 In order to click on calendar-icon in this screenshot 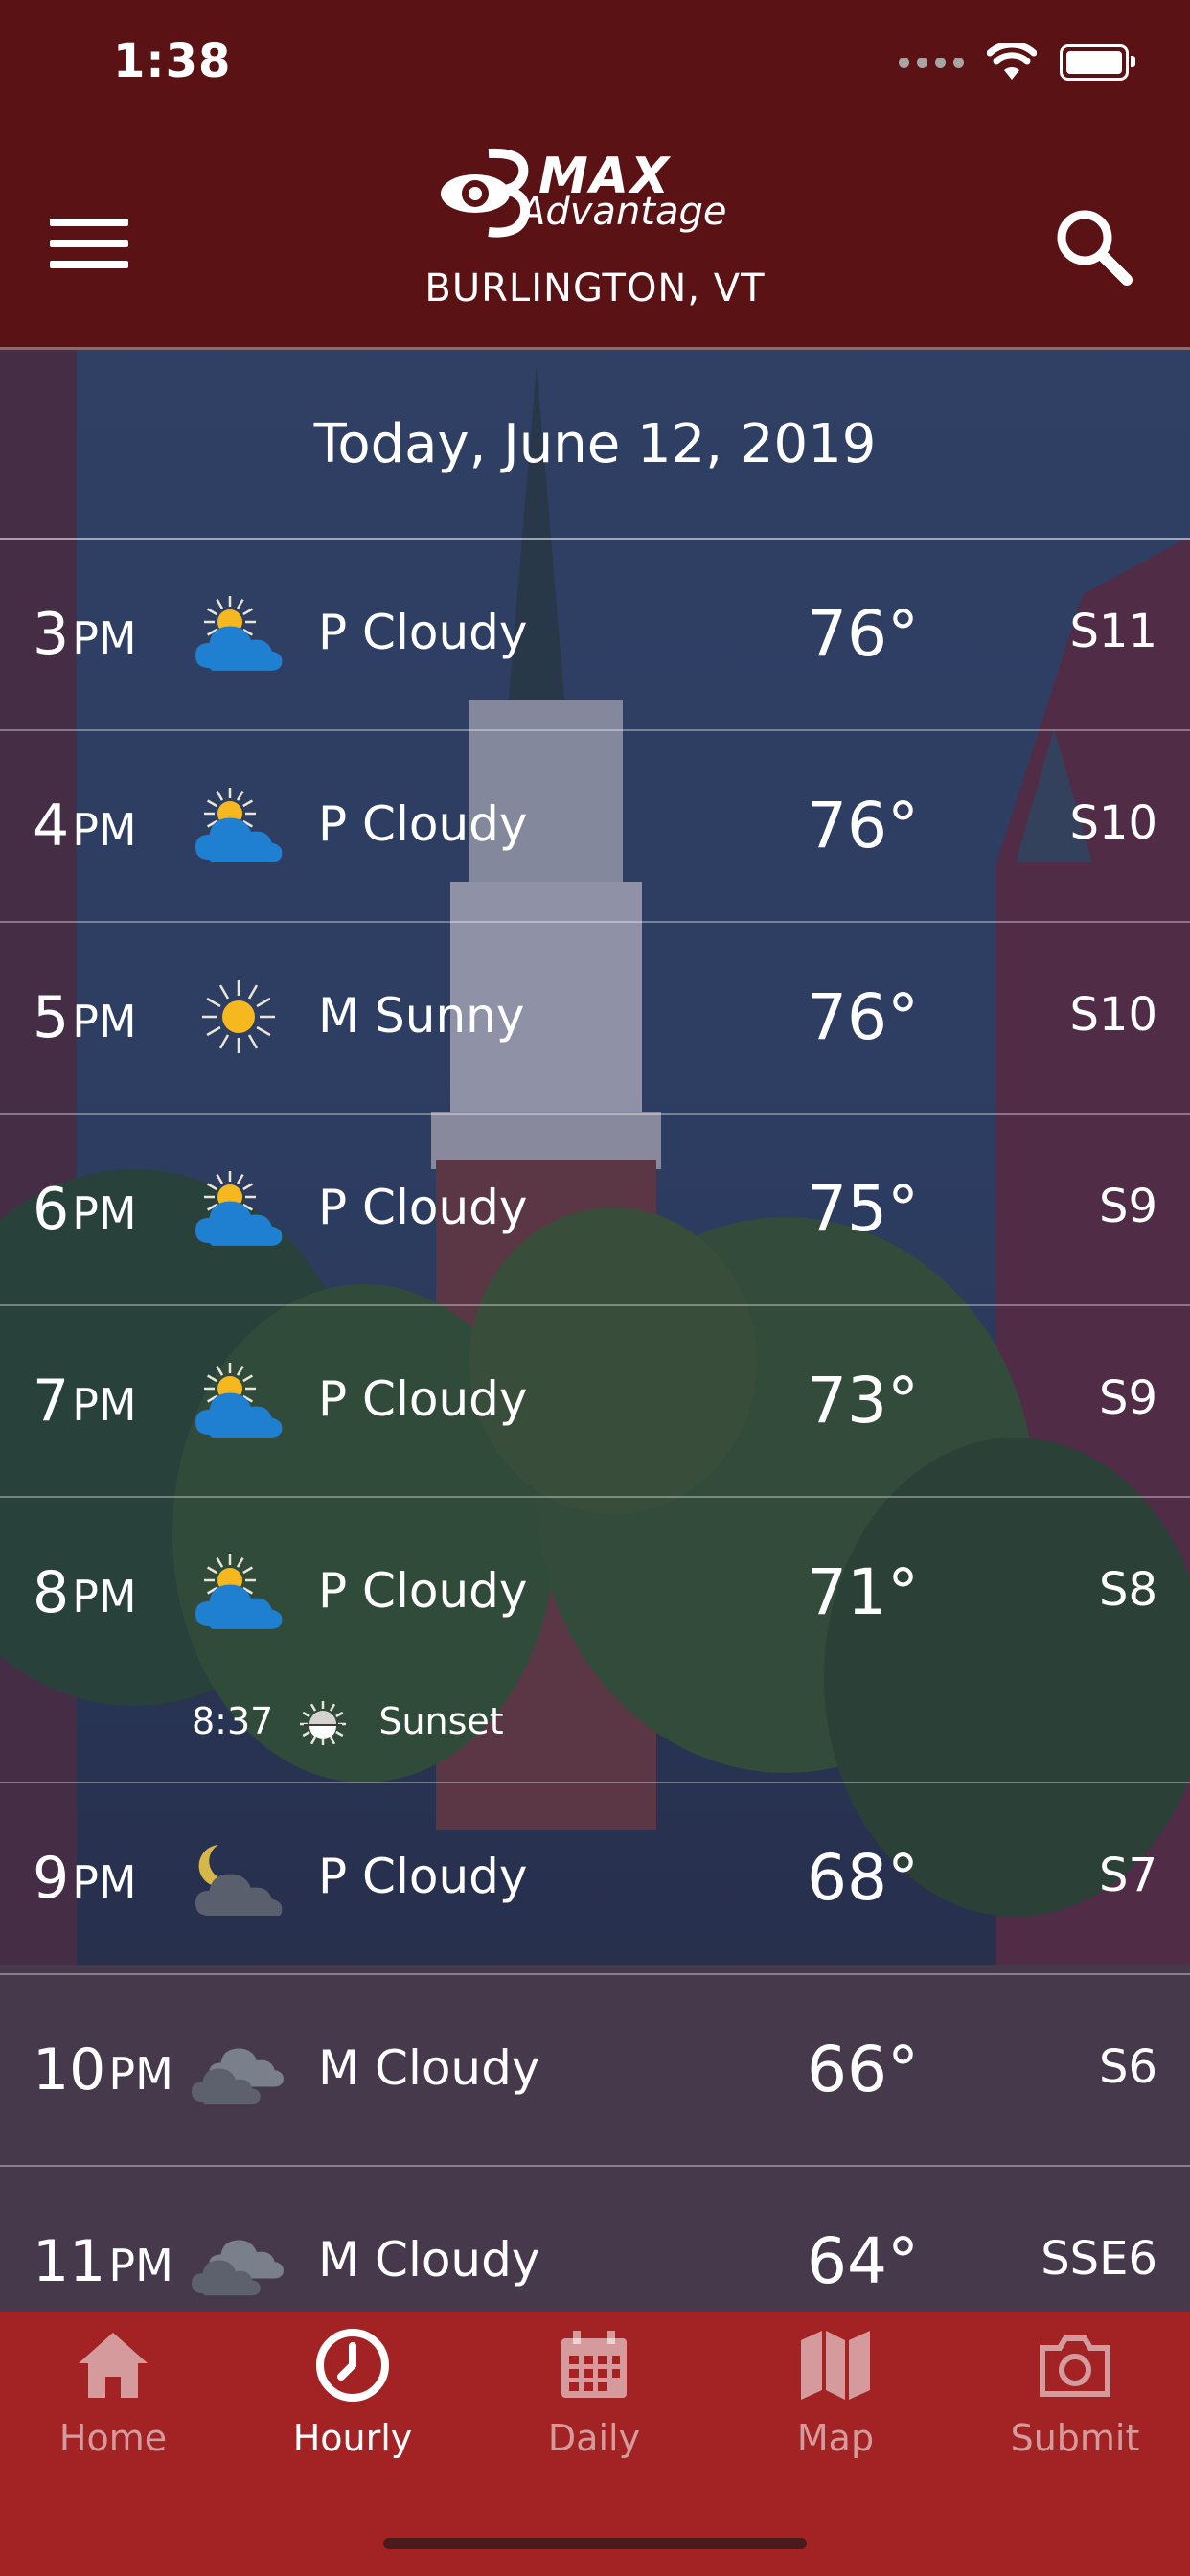, I will do `click(594, 2364)`.